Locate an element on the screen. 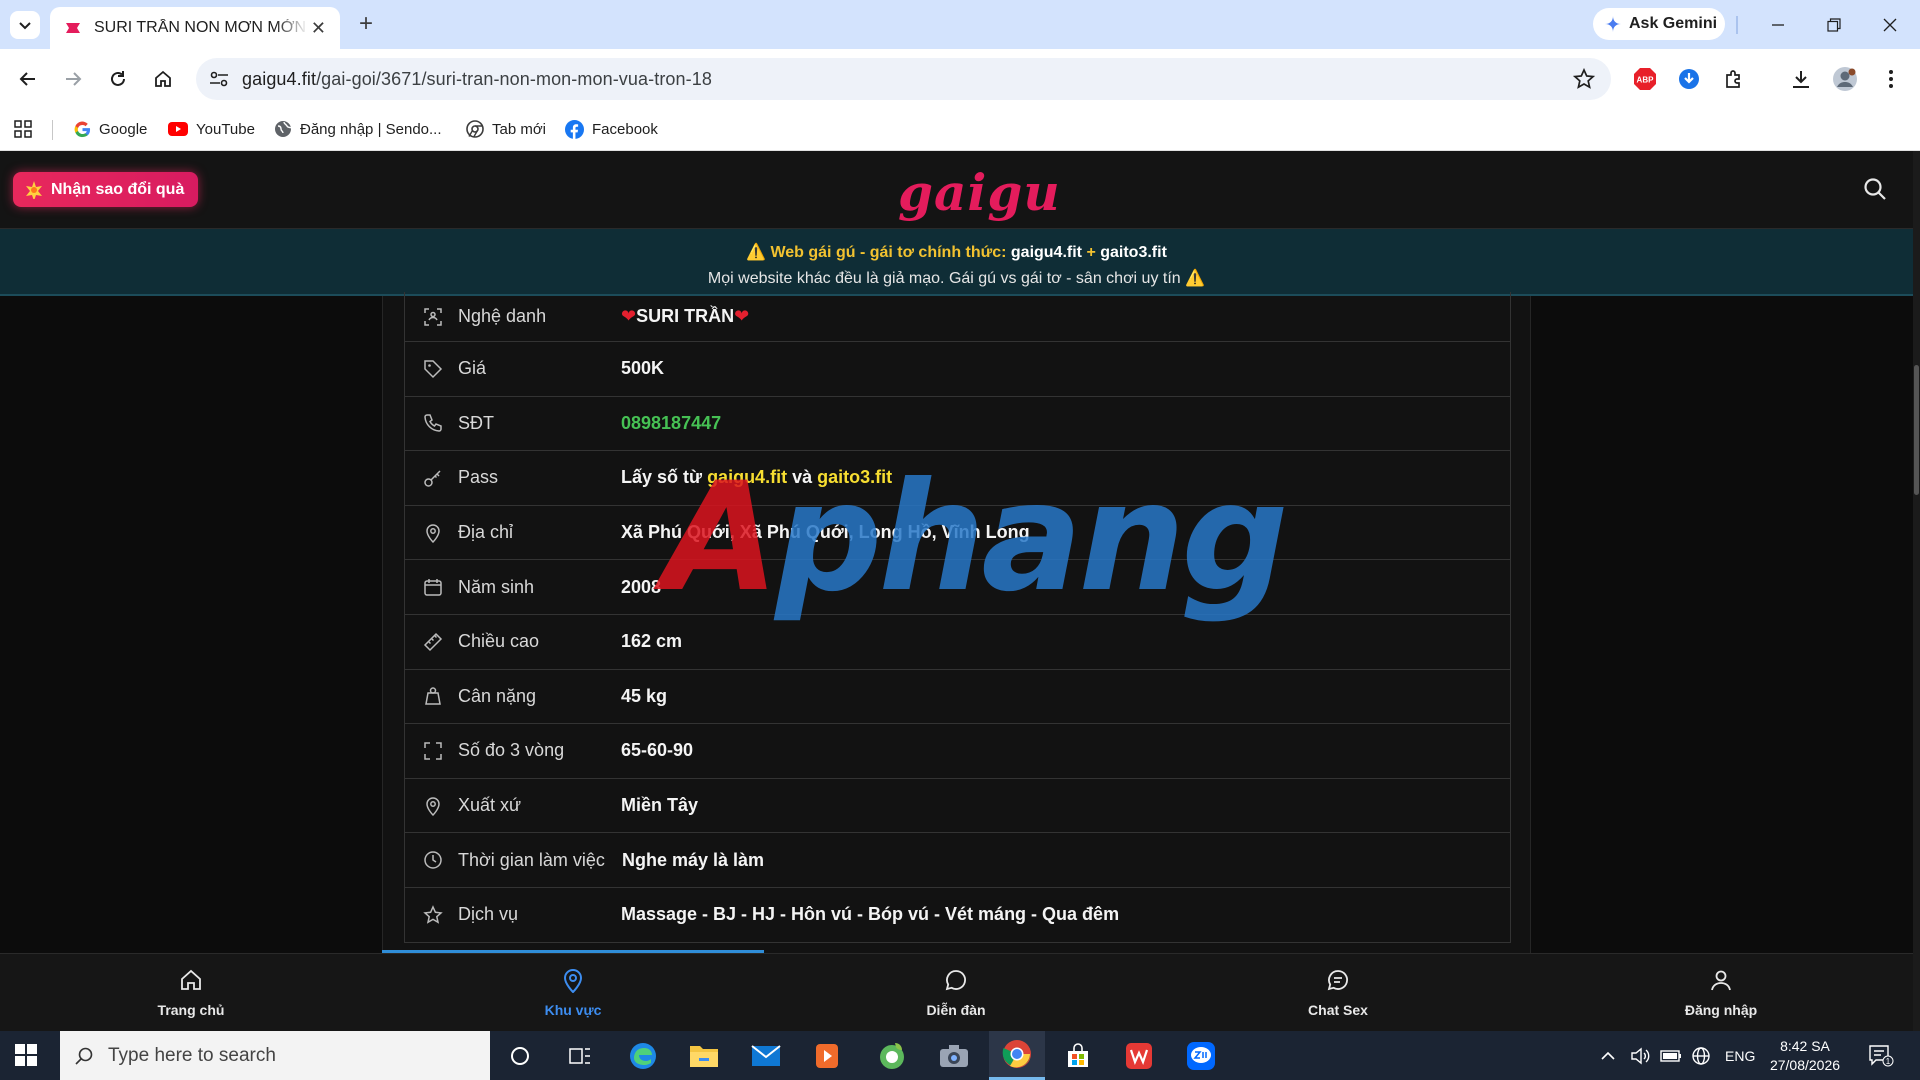  browser-tab-bar: SURI TRẦN NON MƠN MỞN VỪ ✕ + Ask Gemini is located at coordinates (960, 24).